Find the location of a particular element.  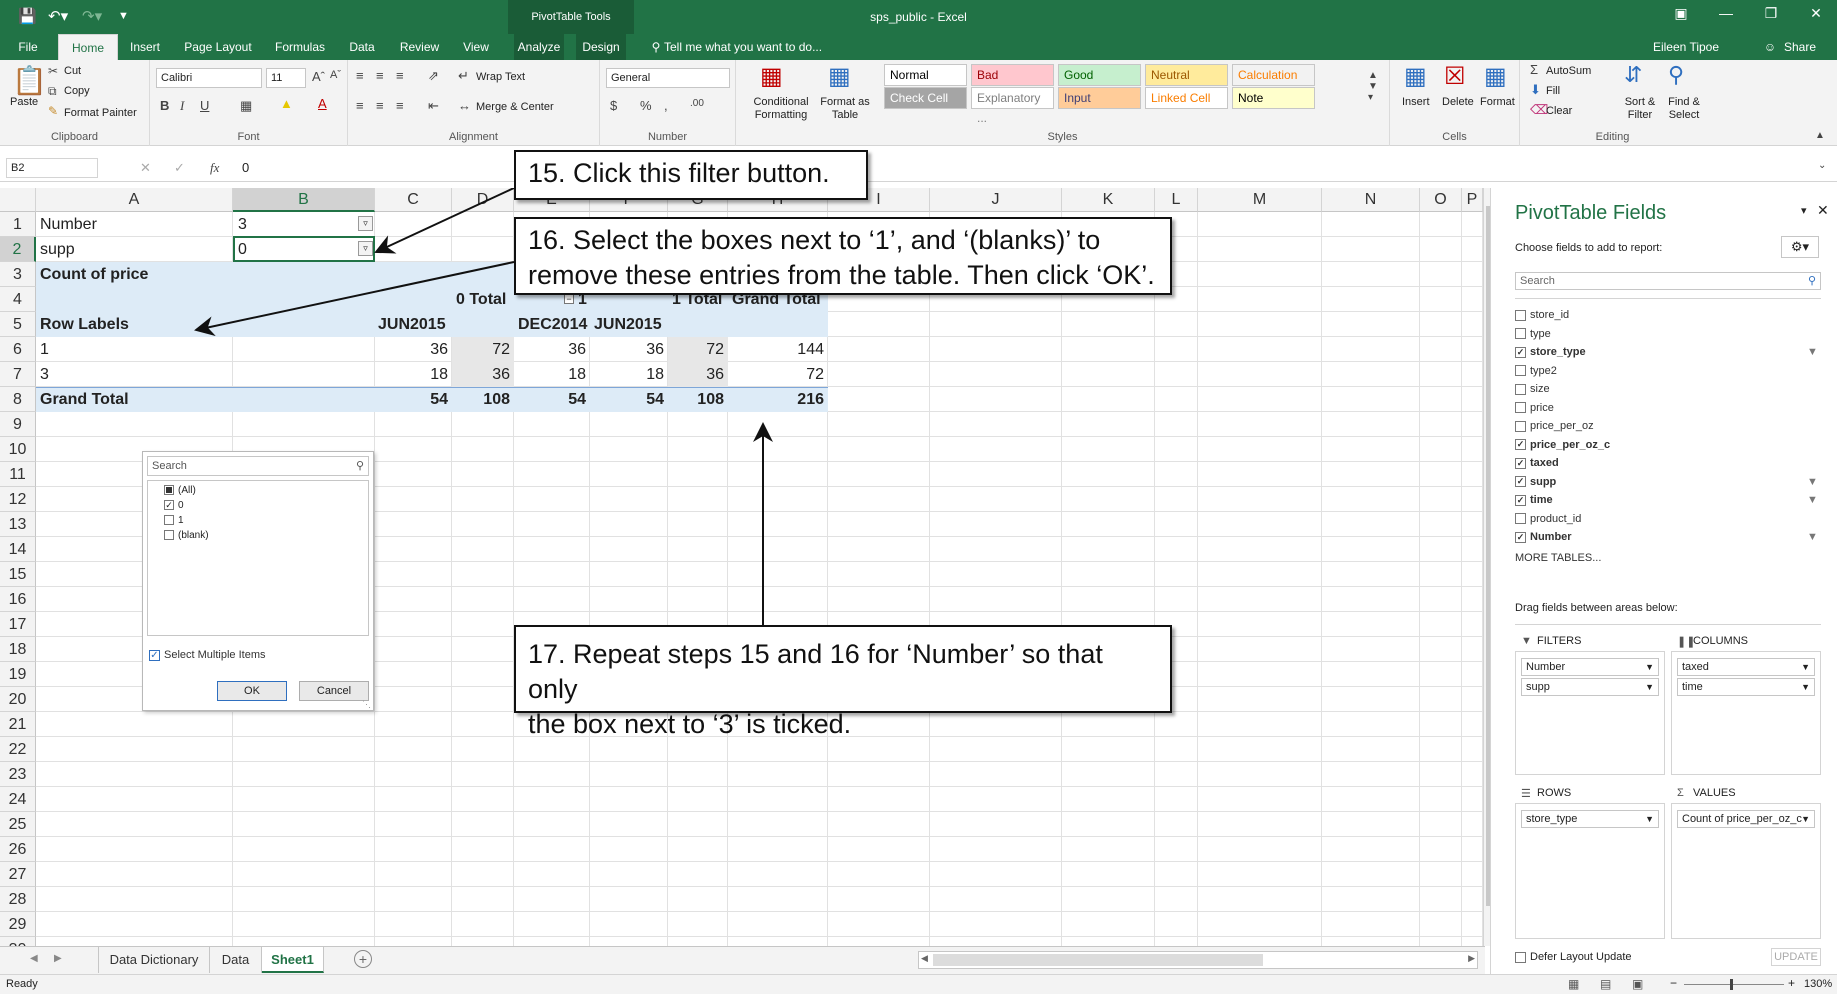

copy-button: Copy is located at coordinates (77, 91).